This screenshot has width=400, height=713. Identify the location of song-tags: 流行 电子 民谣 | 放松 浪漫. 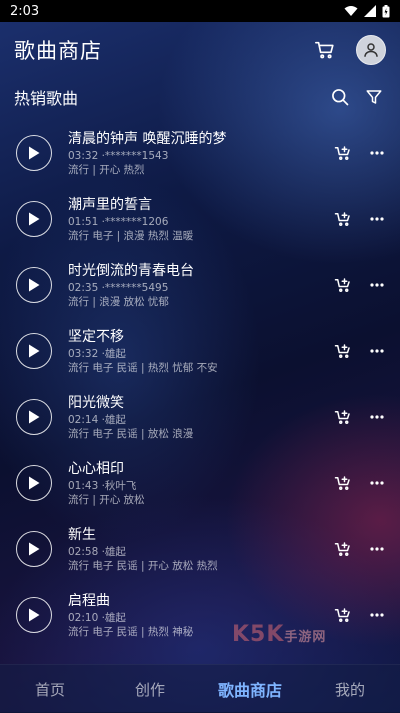
(131, 434).